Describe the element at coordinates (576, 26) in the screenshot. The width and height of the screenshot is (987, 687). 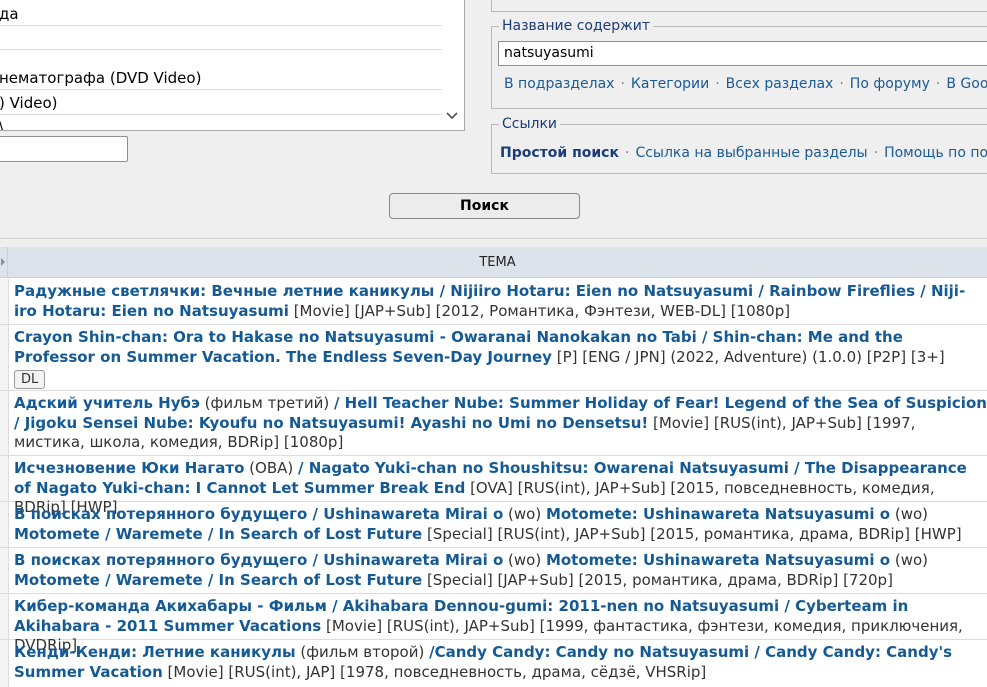
I see `title-search-legend: Название содержит` at that location.